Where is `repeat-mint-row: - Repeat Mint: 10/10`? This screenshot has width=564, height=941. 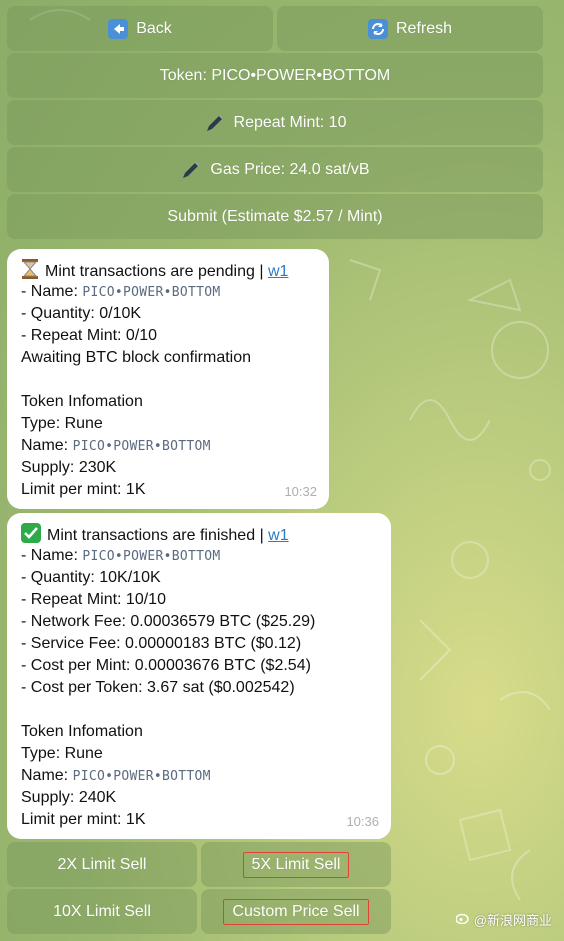 repeat-mint-row: - Repeat Mint: 10/10 is located at coordinates (93, 599).